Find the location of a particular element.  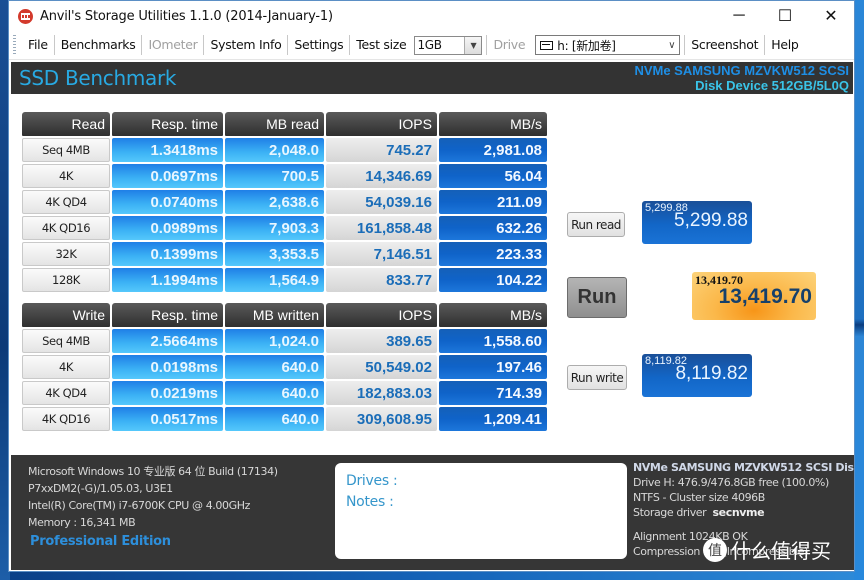

read-mb-per-sec-cell: 211.09 is located at coordinates (493, 202).